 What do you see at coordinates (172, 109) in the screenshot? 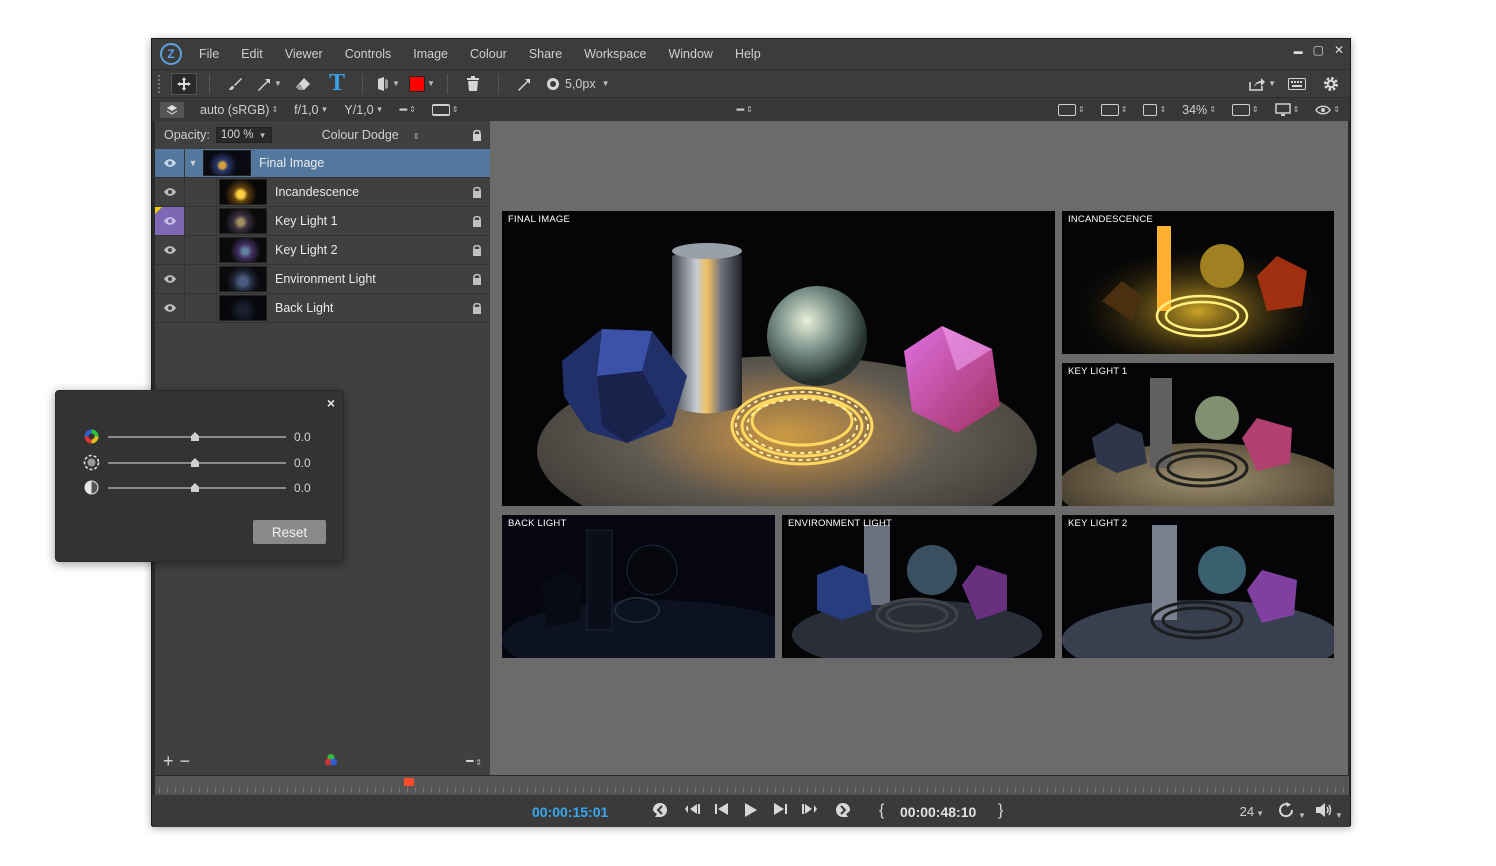
I see `layers-toggle-button` at bounding box center [172, 109].